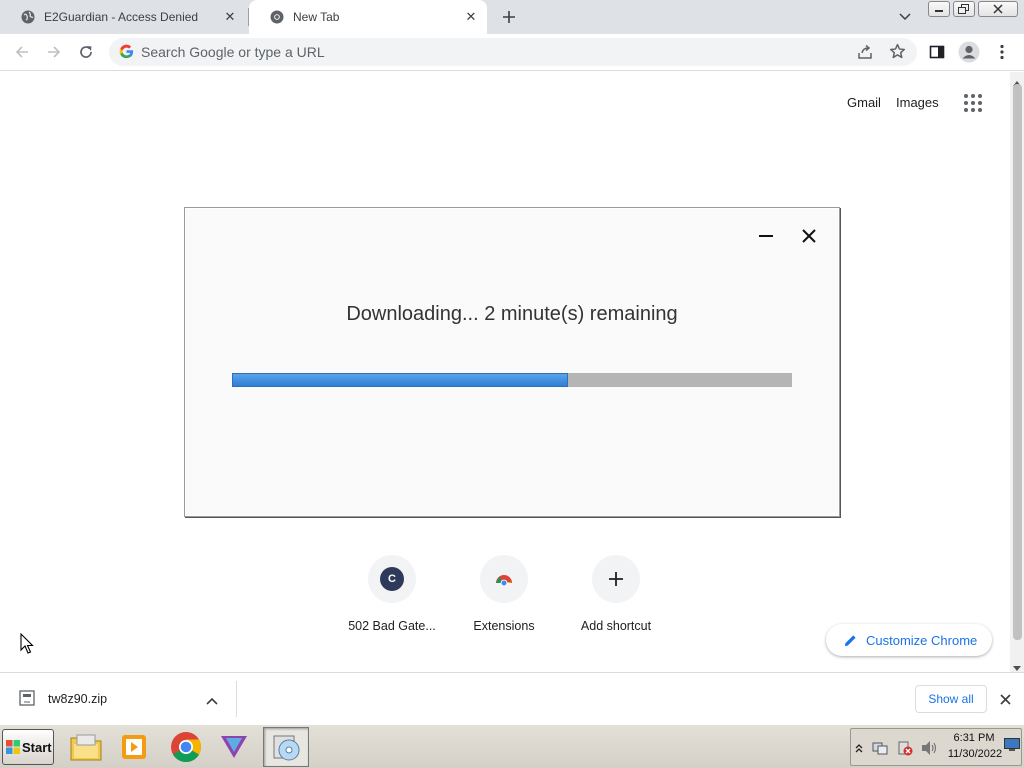 The height and width of the screenshot is (768, 1024). I want to click on vpn-triangle-icon, so click(234, 747).